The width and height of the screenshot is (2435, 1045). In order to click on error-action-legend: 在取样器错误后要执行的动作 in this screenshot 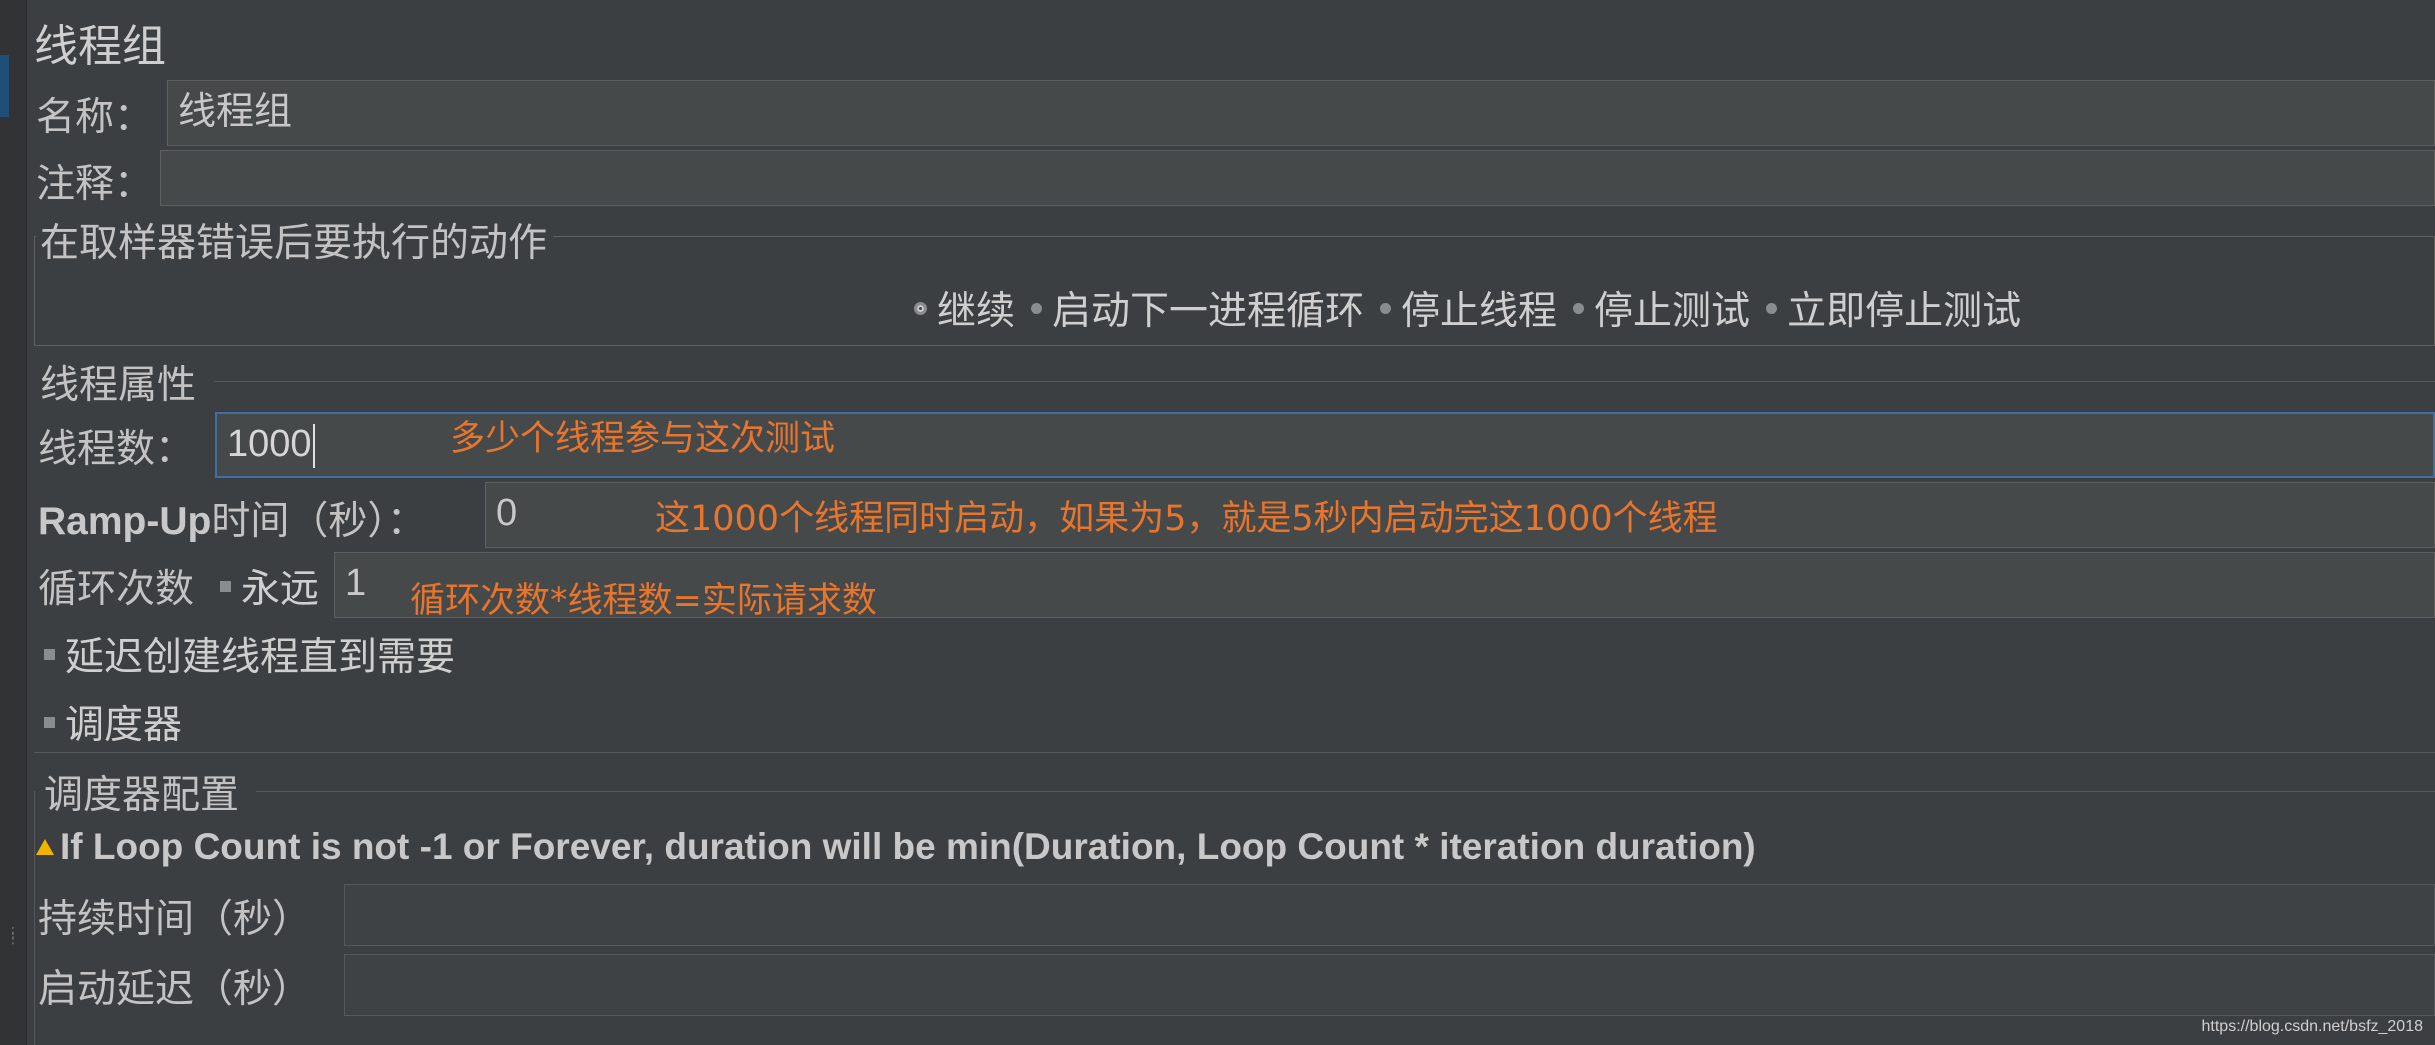, I will do `click(295, 240)`.